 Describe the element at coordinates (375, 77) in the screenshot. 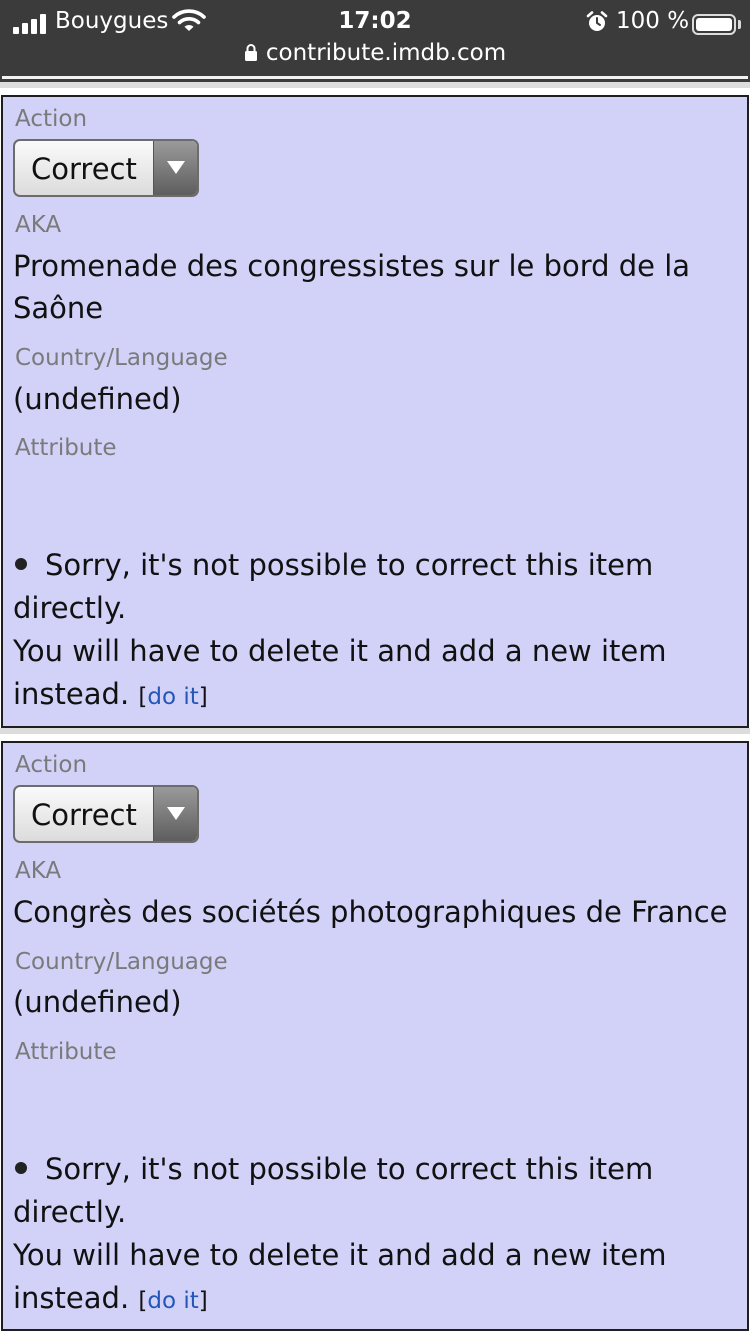

I see `header-divider` at that location.